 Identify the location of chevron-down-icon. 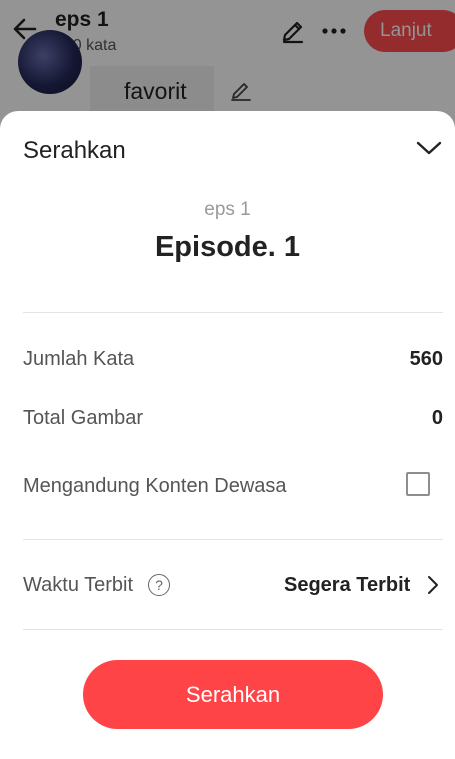
(429, 148).